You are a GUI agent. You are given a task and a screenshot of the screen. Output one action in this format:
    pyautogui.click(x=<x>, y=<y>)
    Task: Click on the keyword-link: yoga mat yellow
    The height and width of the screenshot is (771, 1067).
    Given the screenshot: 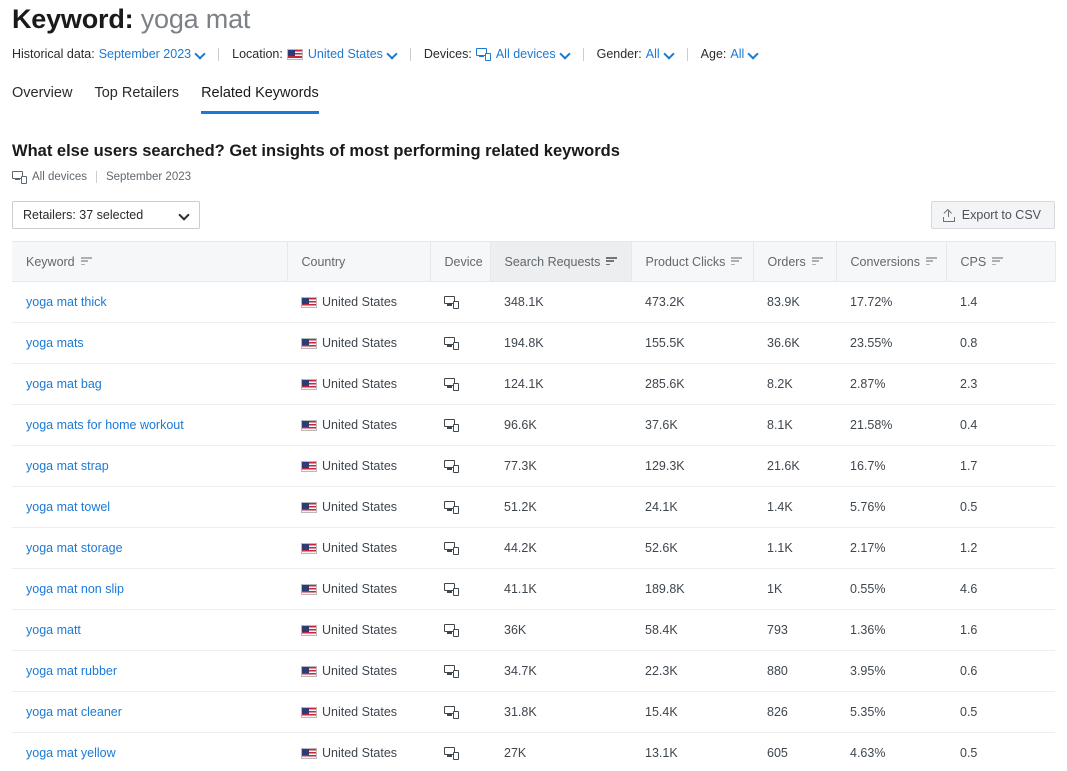 What is the action you would take?
    pyautogui.click(x=71, y=753)
    